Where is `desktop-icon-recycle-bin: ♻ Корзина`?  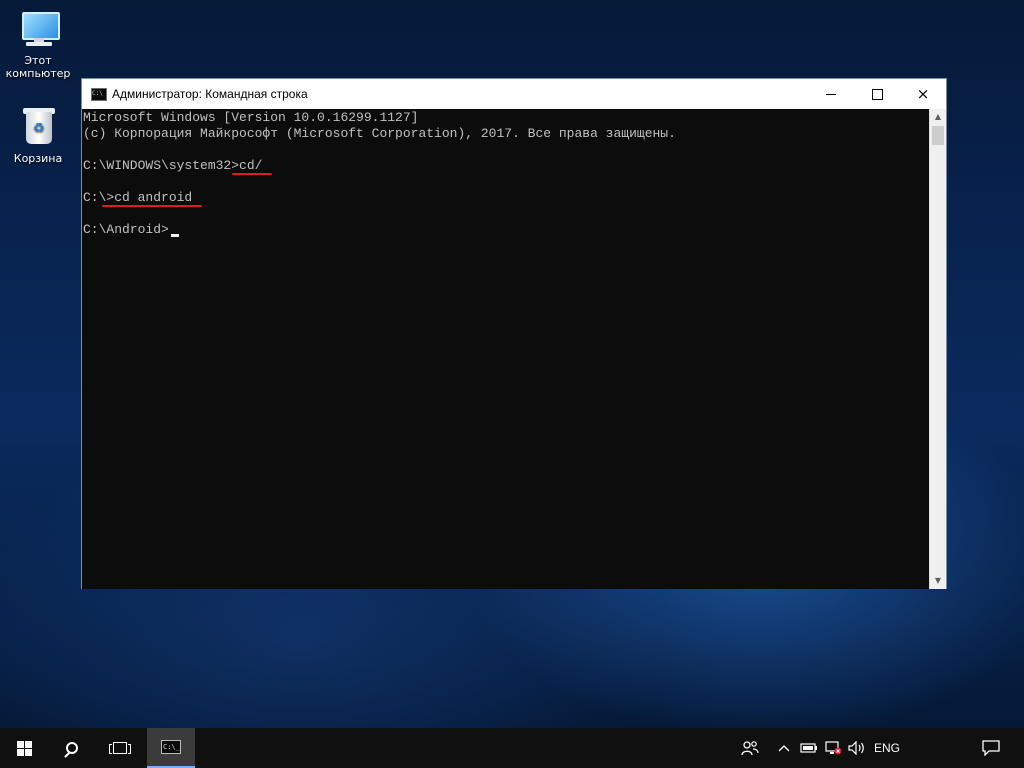 desktop-icon-recycle-bin: ♻ Корзина is located at coordinates (38, 135).